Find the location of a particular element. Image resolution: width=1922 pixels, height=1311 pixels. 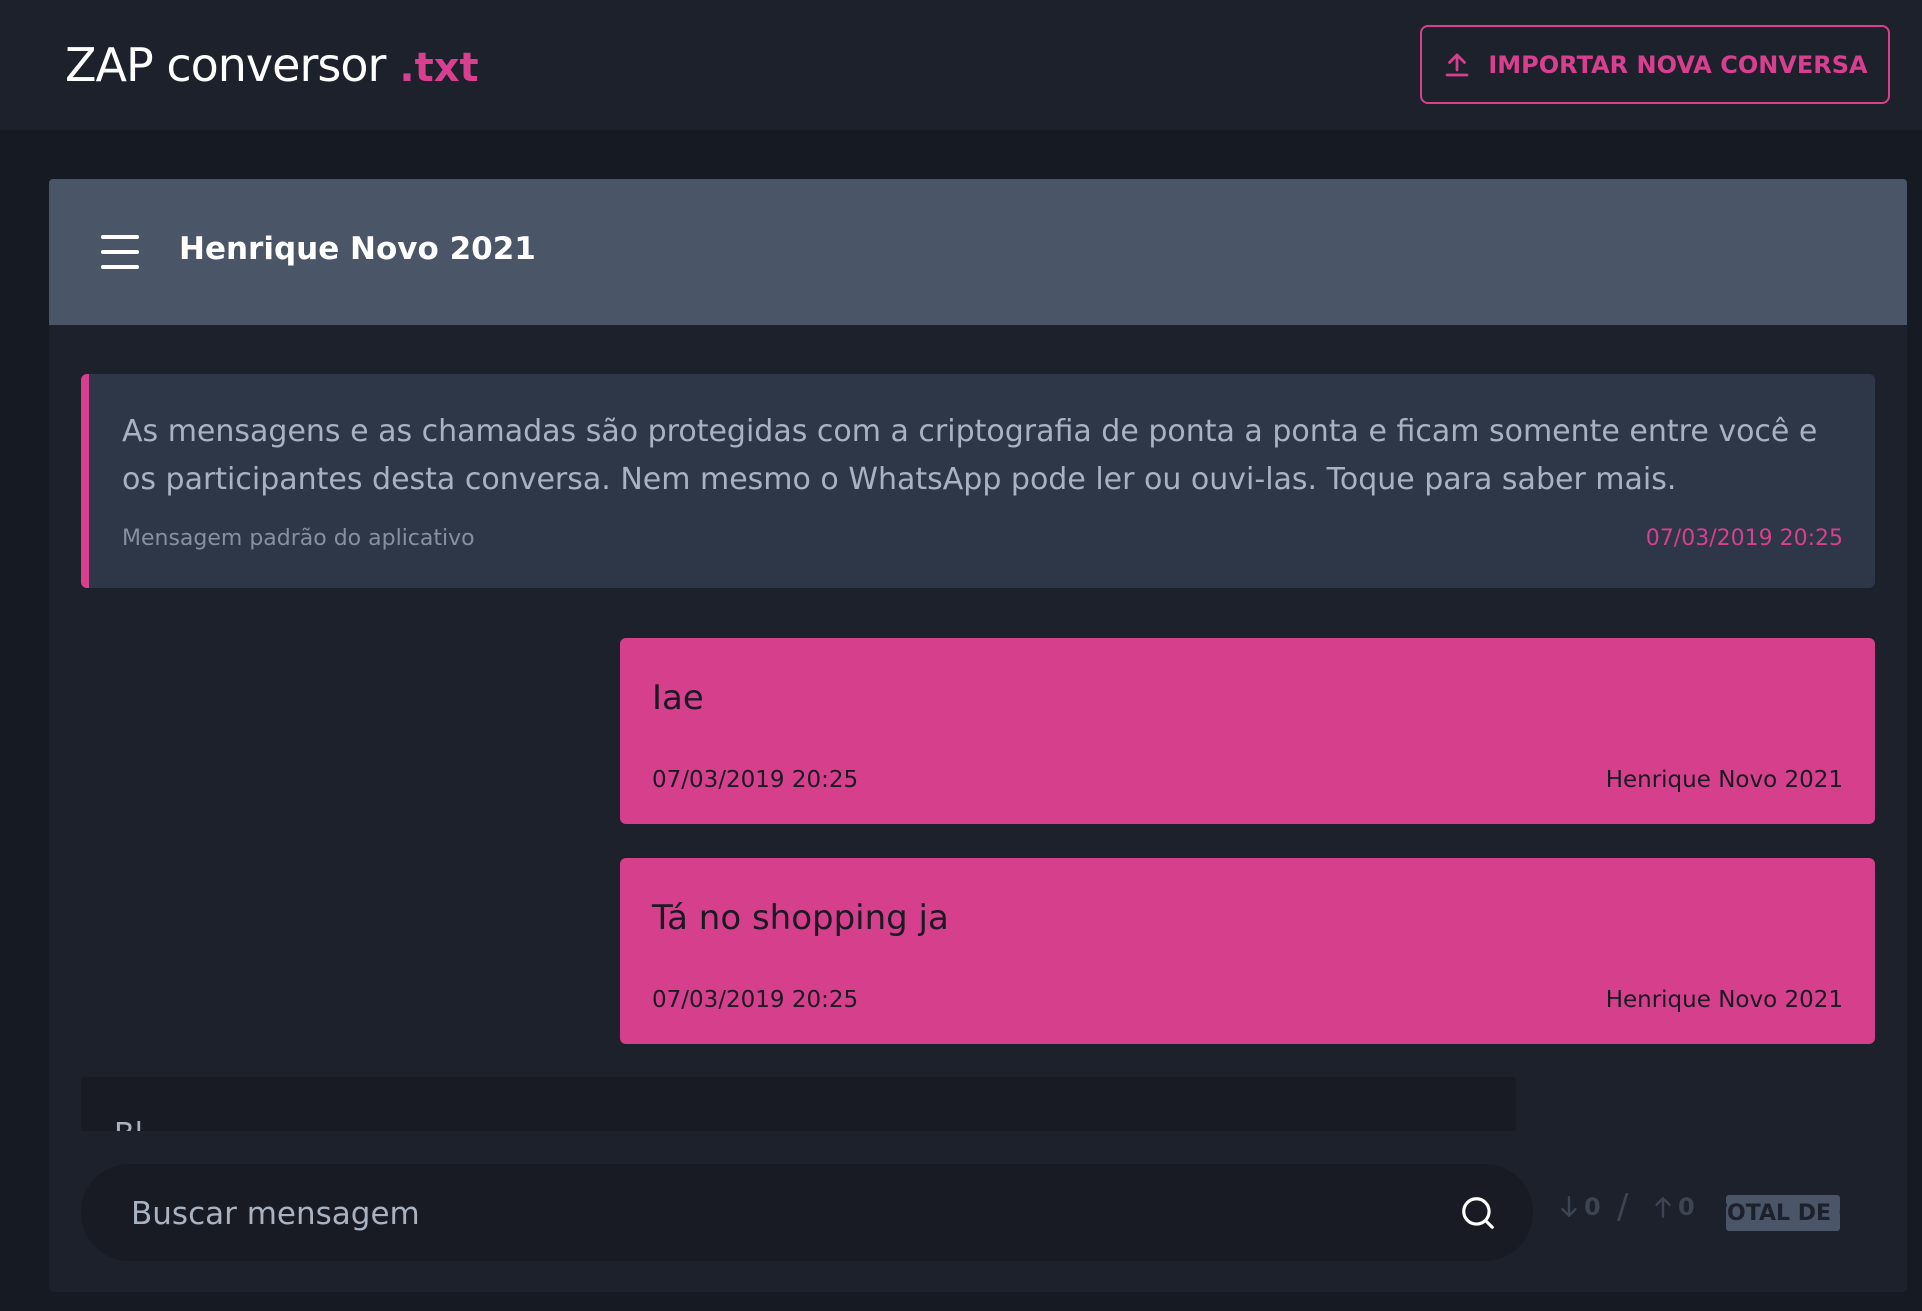

import-button-label: IMPORTAR NOVA CONVERSA is located at coordinates (1678, 64).